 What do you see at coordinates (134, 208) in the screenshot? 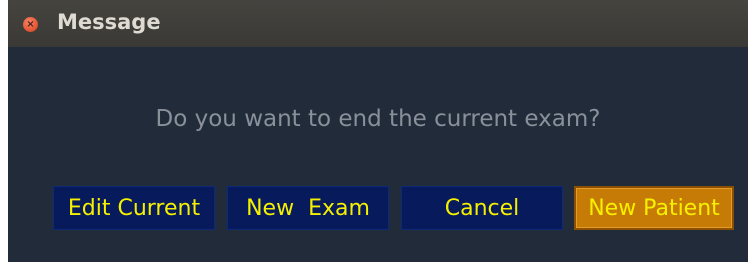
I see `edit-current-button: Edit Current` at bounding box center [134, 208].